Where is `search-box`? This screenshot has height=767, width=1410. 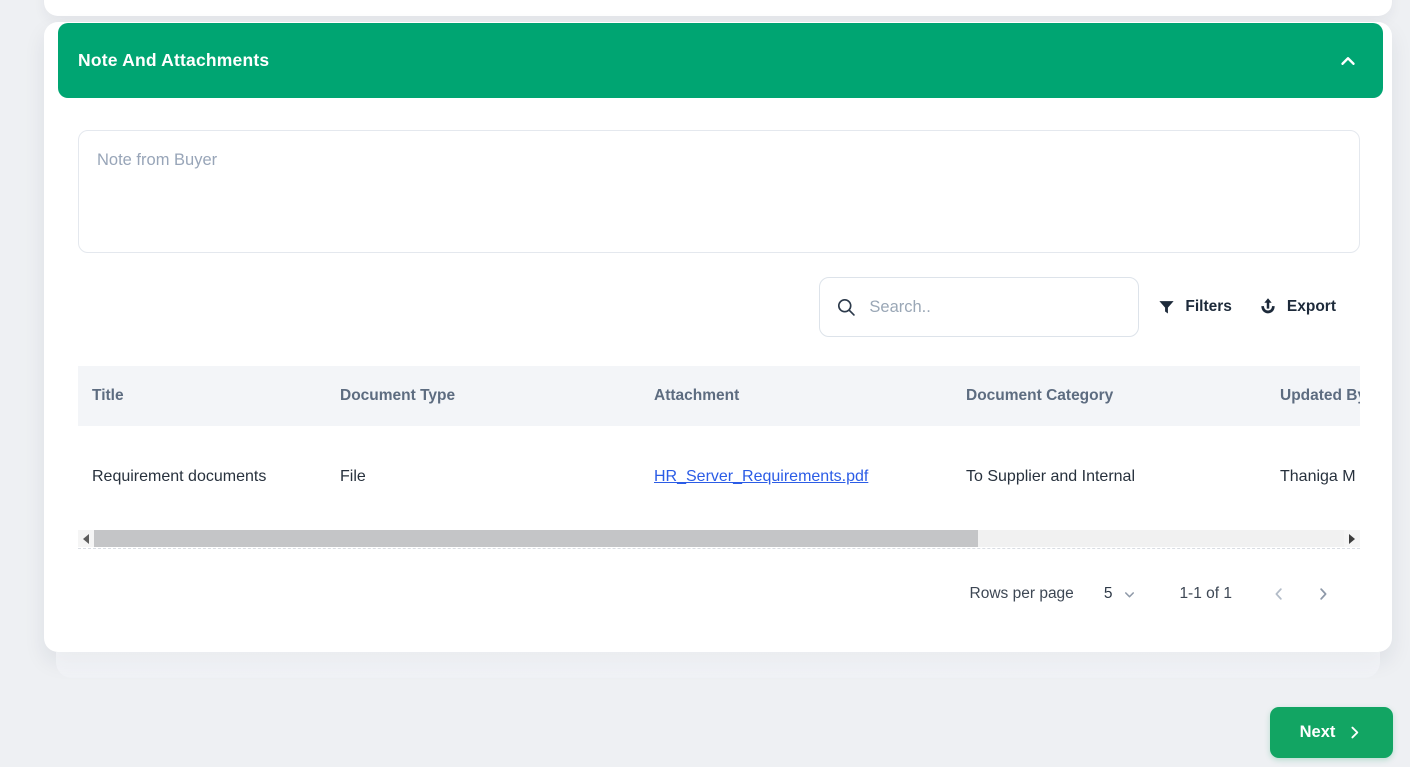 search-box is located at coordinates (979, 307).